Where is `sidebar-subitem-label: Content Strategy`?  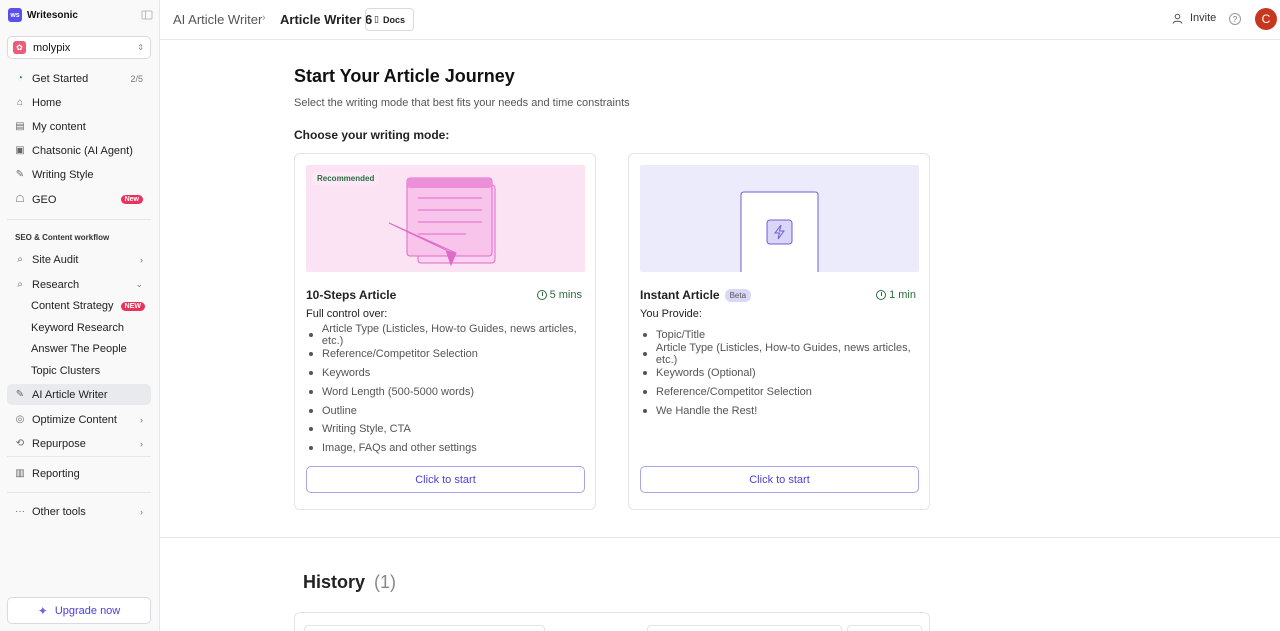 sidebar-subitem-label: Content Strategy is located at coordinates (72, 306).